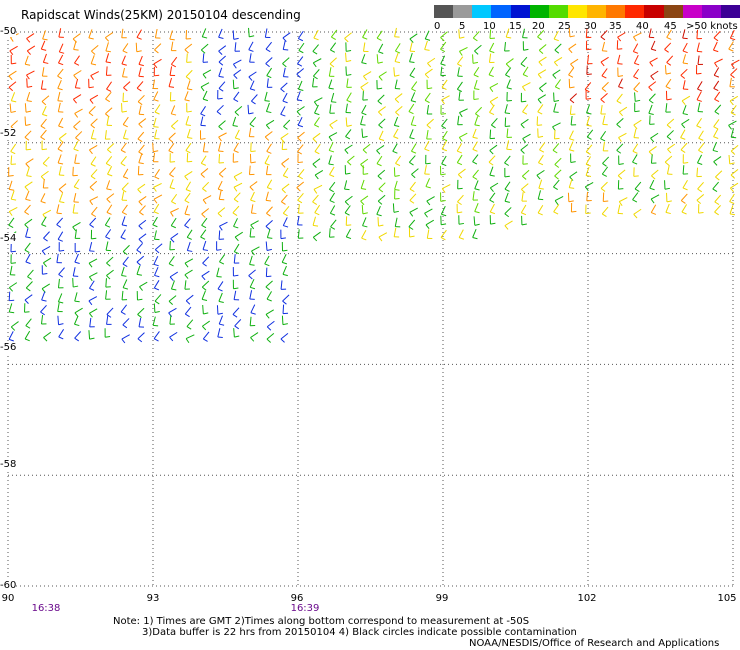  I want to click on x-tick-label: 93, so click(153, 598).